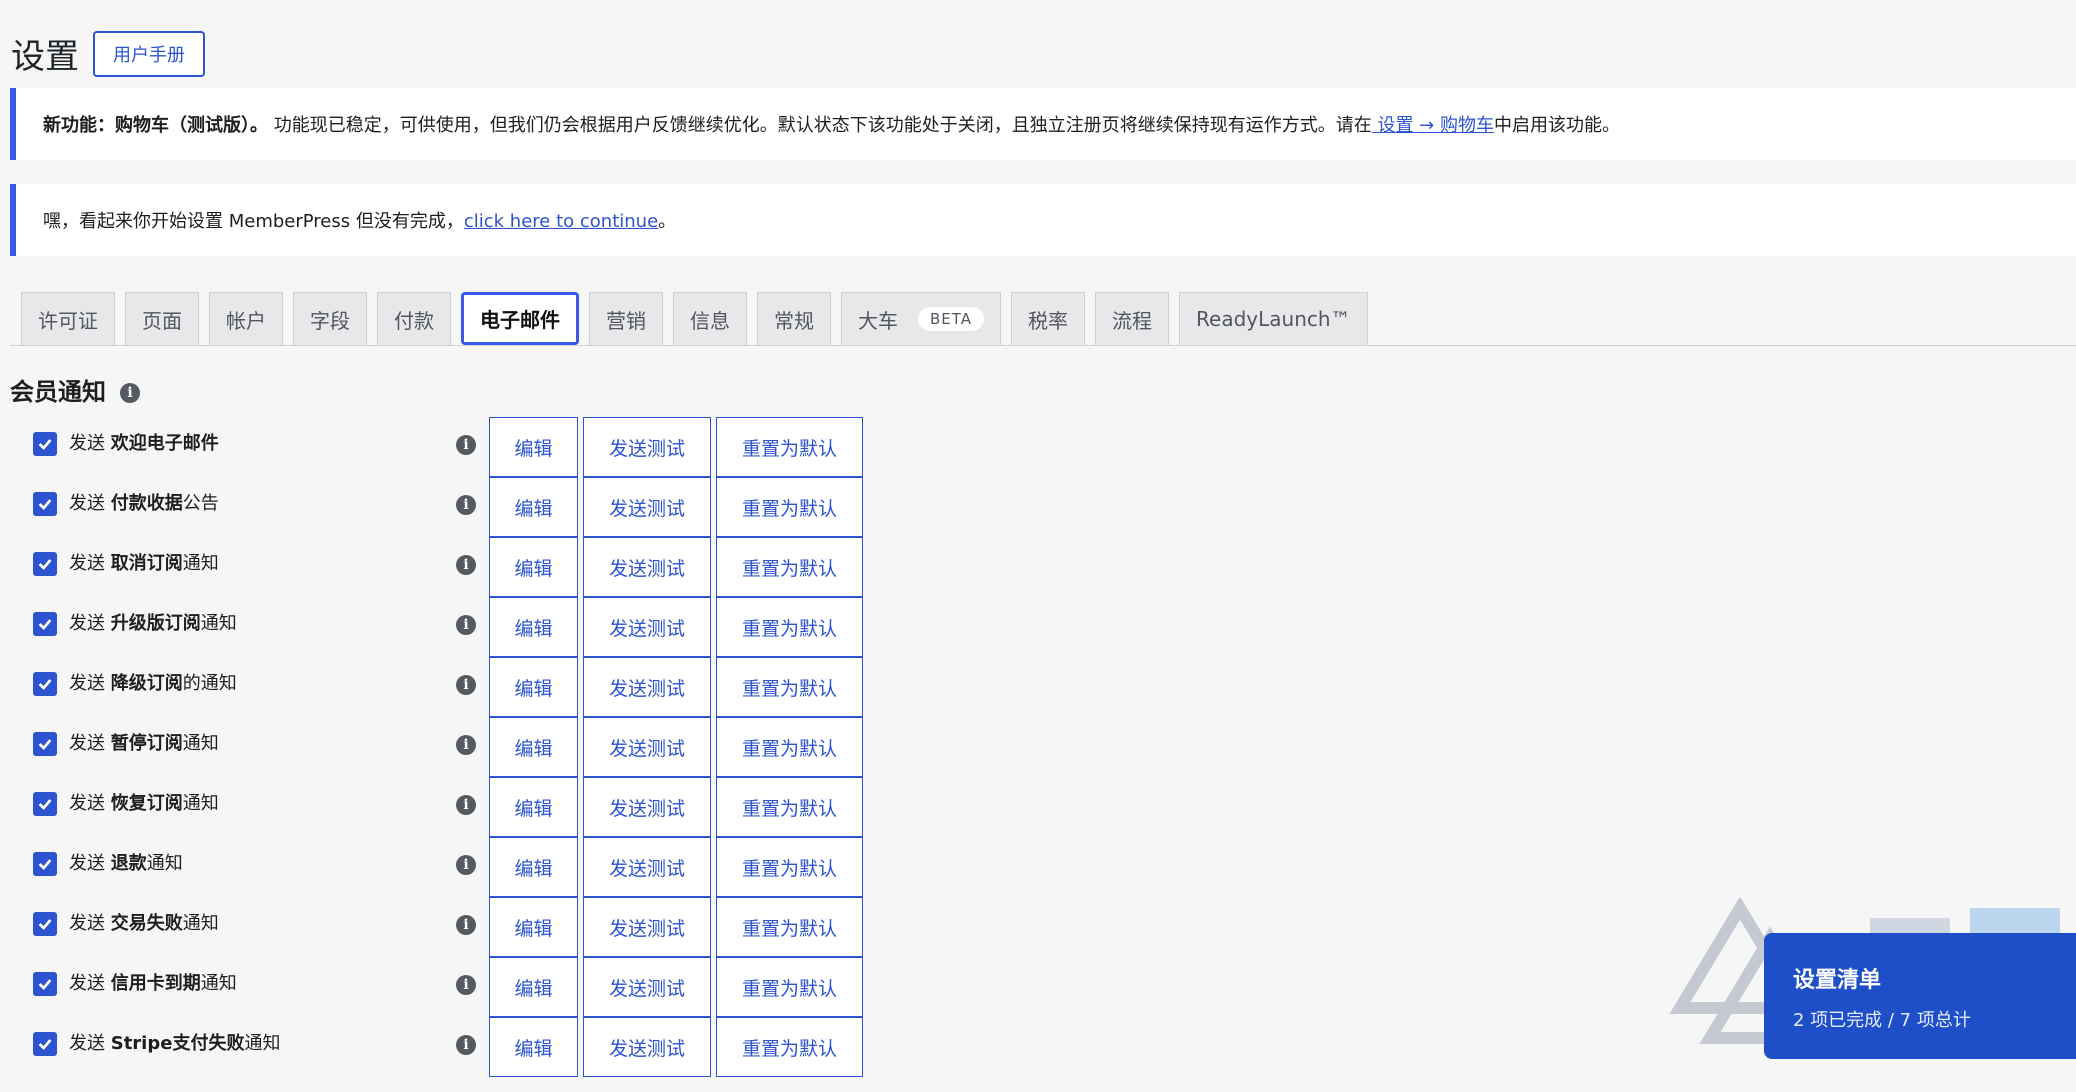  I want to click on section-title: 会员通知 i, so click(75, 389).